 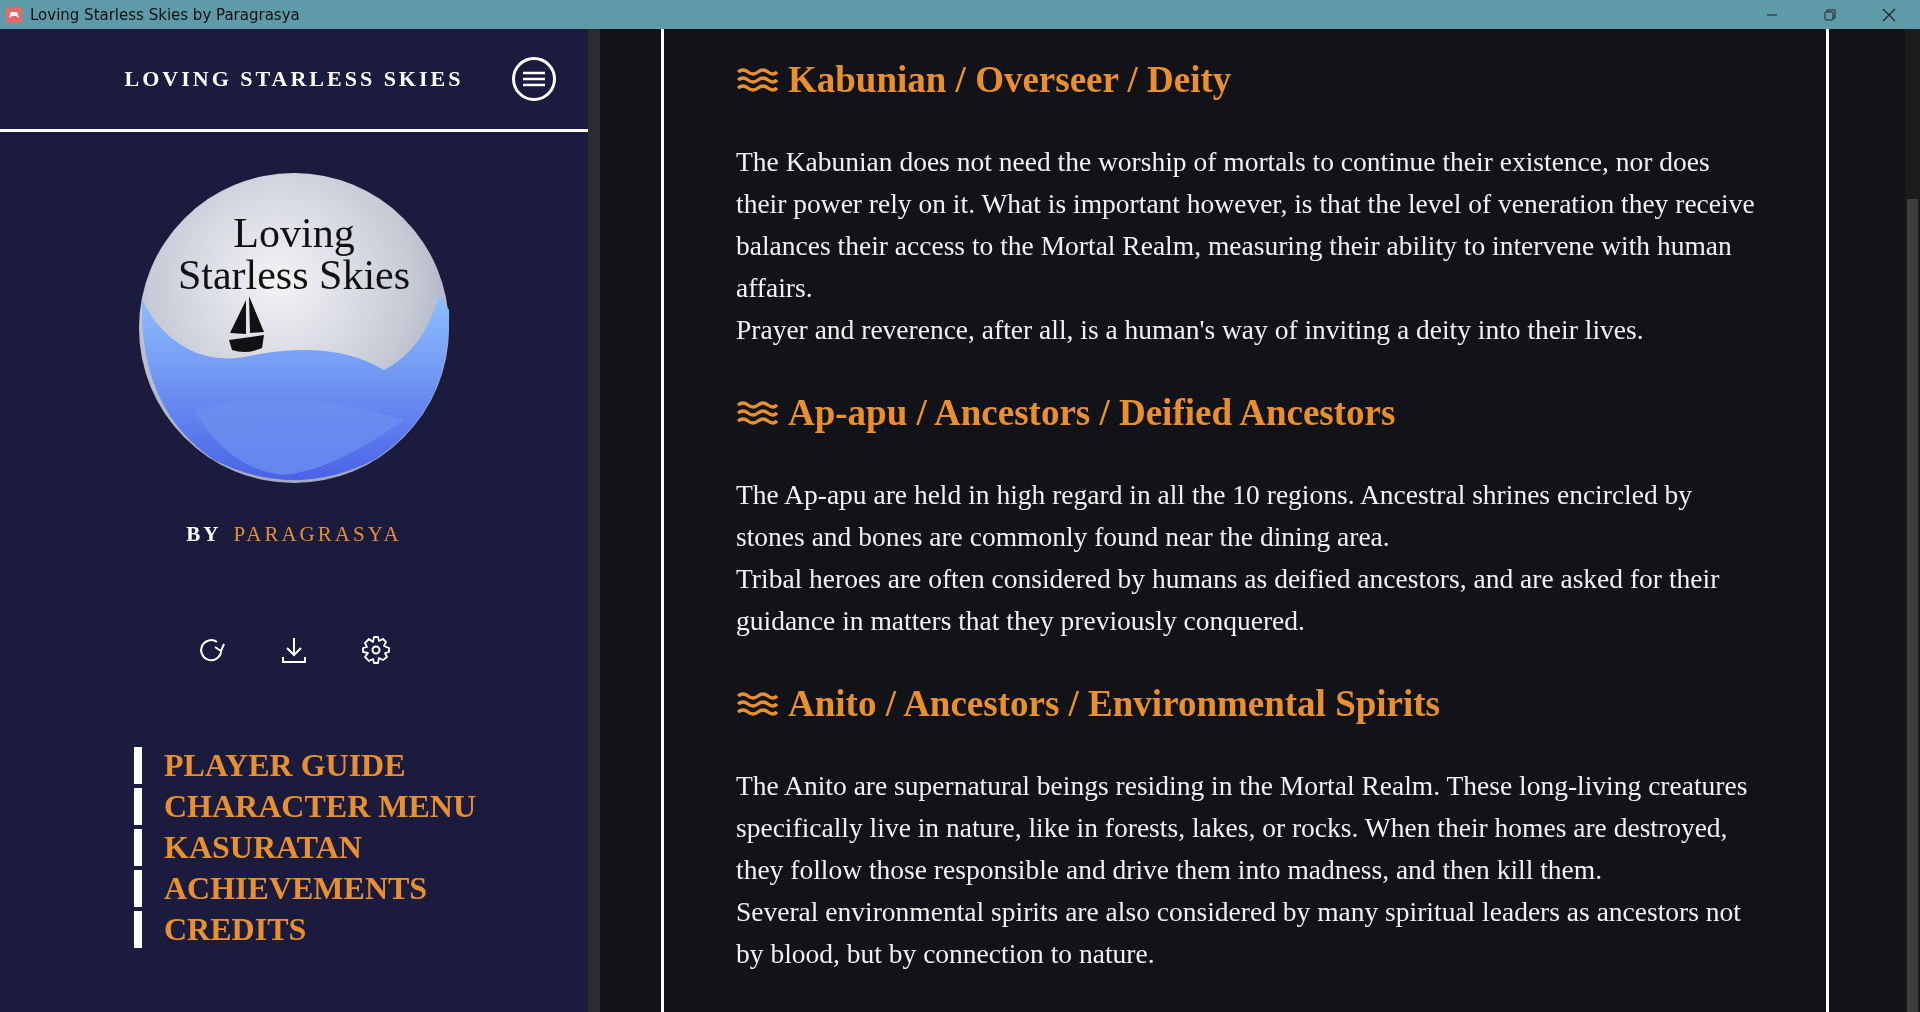 What do you see at coordinates (317, 534) in the screenshot?
I see `author-link: PARAGRASYA` at bounding box center [317, 534].